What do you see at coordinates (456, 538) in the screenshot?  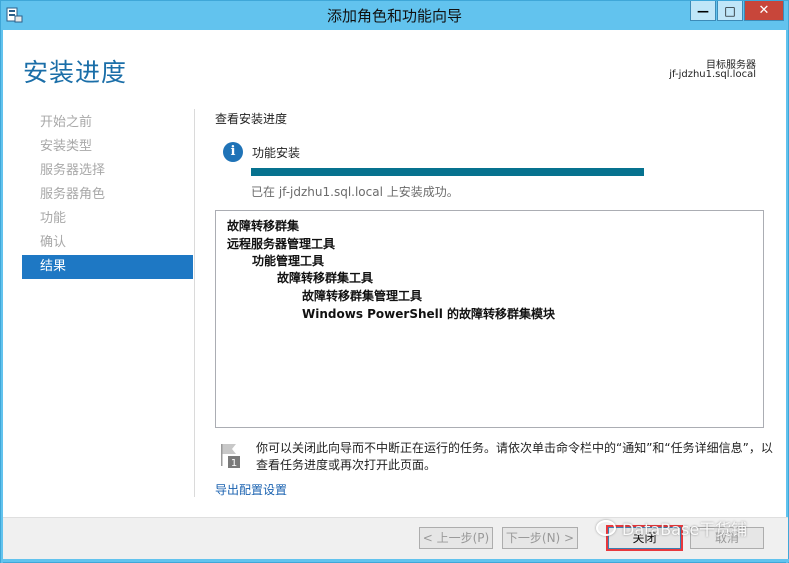 I see `previous-button: < 上一步(P)` at bounding box center [456, 538].